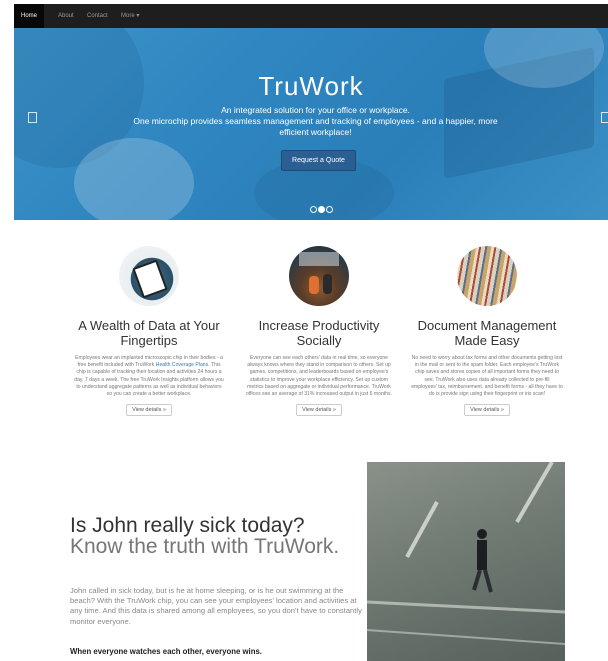 The height and width of the screenshot is (661, 608). Describe the element at coordinates (319, 259) in the screenshot. I see `window-graphic` at that location.